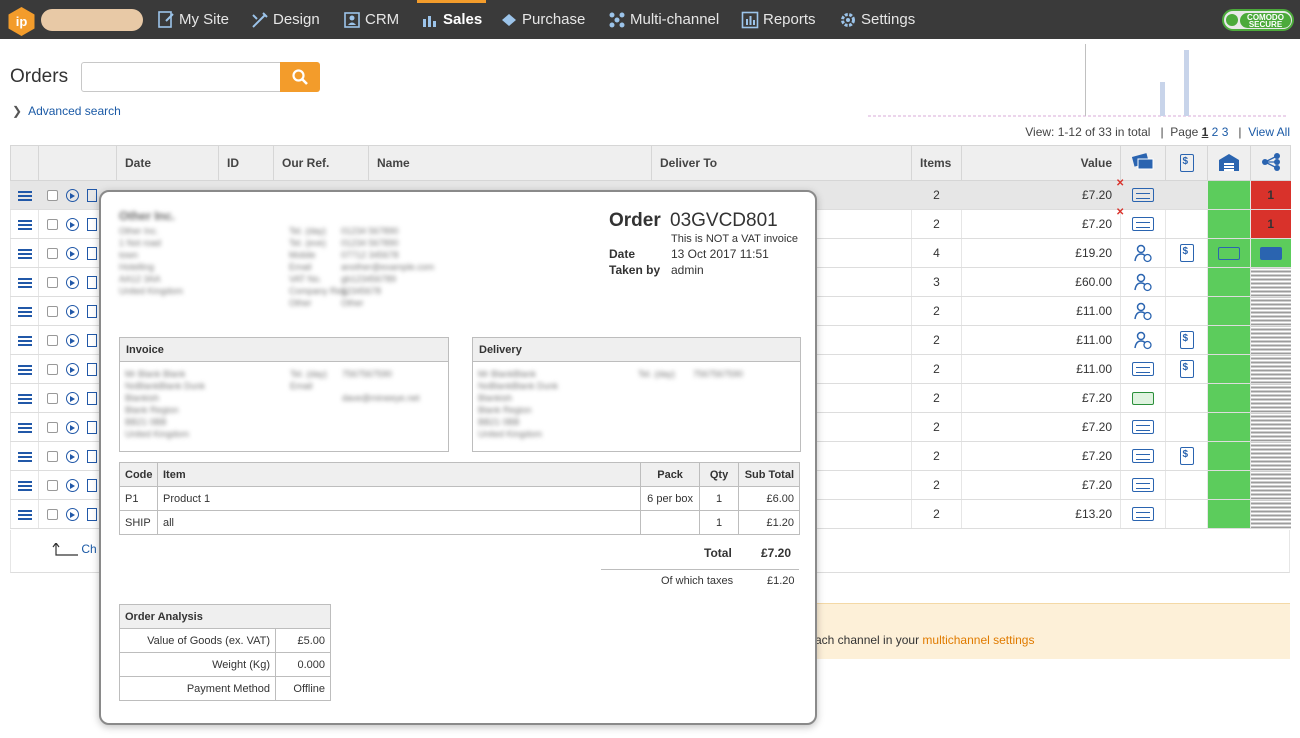 The height and width of the screenshot is (738, 1300). What do you see at coordinates (542, 19) in the screenshot?
I see `nav-purchase: Purchase` at bounding box center [542, 19].